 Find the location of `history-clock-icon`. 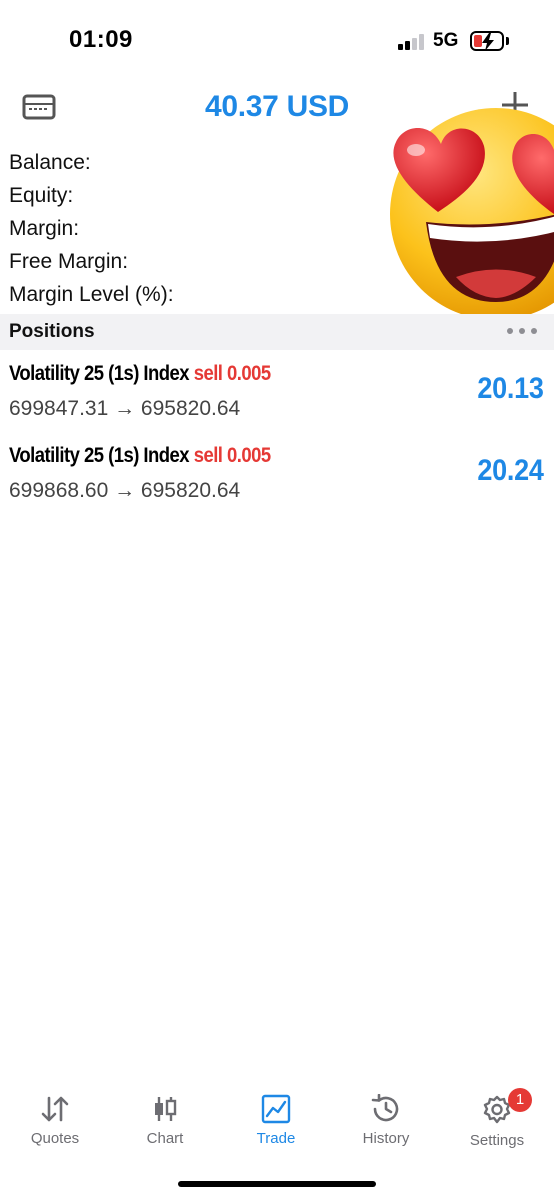

history-clock-icon is located at coordinates (385, 1108).